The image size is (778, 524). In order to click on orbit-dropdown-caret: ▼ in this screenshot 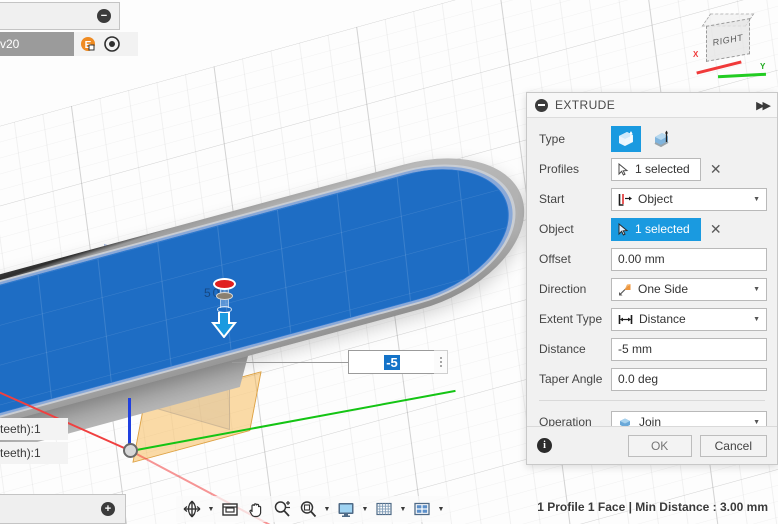, I will do `click(211, 509)`.